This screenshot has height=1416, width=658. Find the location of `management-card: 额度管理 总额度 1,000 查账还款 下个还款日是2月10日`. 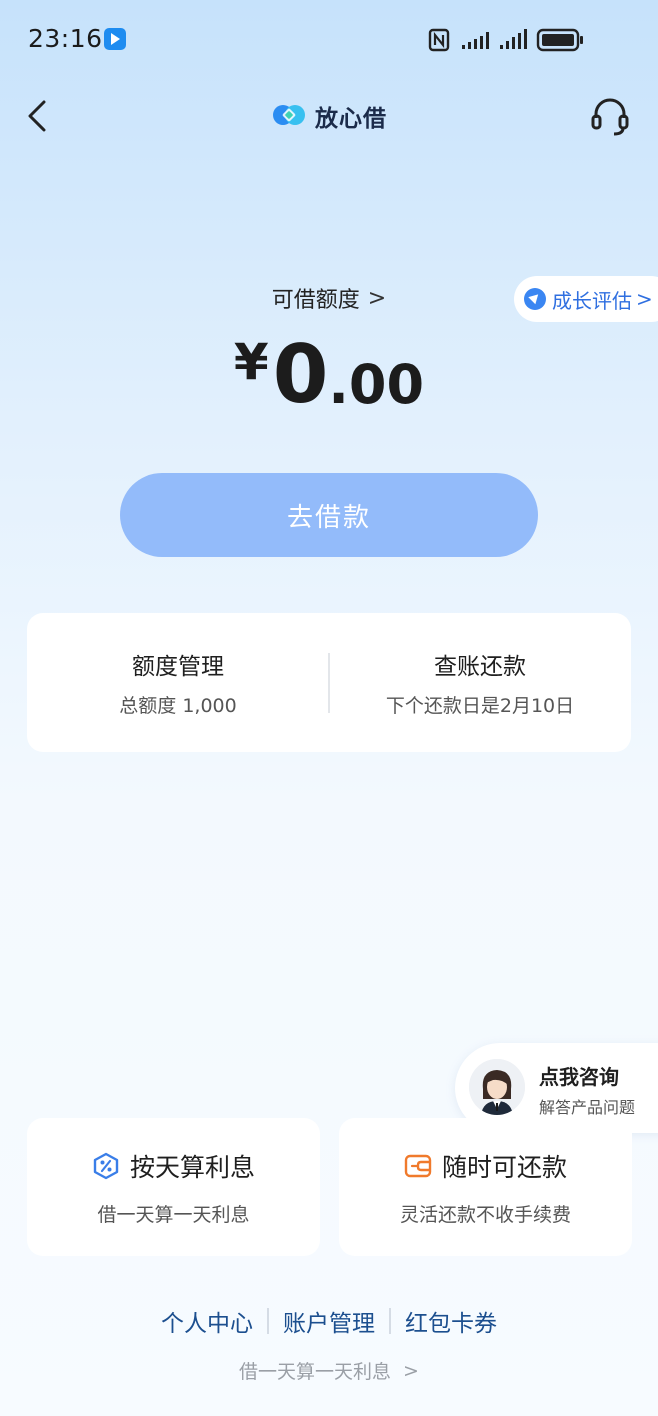

management-card: 额度管理 总额度 1,000 查账还款 下个还款日是2月10日 is located at coordinates (329, 682).